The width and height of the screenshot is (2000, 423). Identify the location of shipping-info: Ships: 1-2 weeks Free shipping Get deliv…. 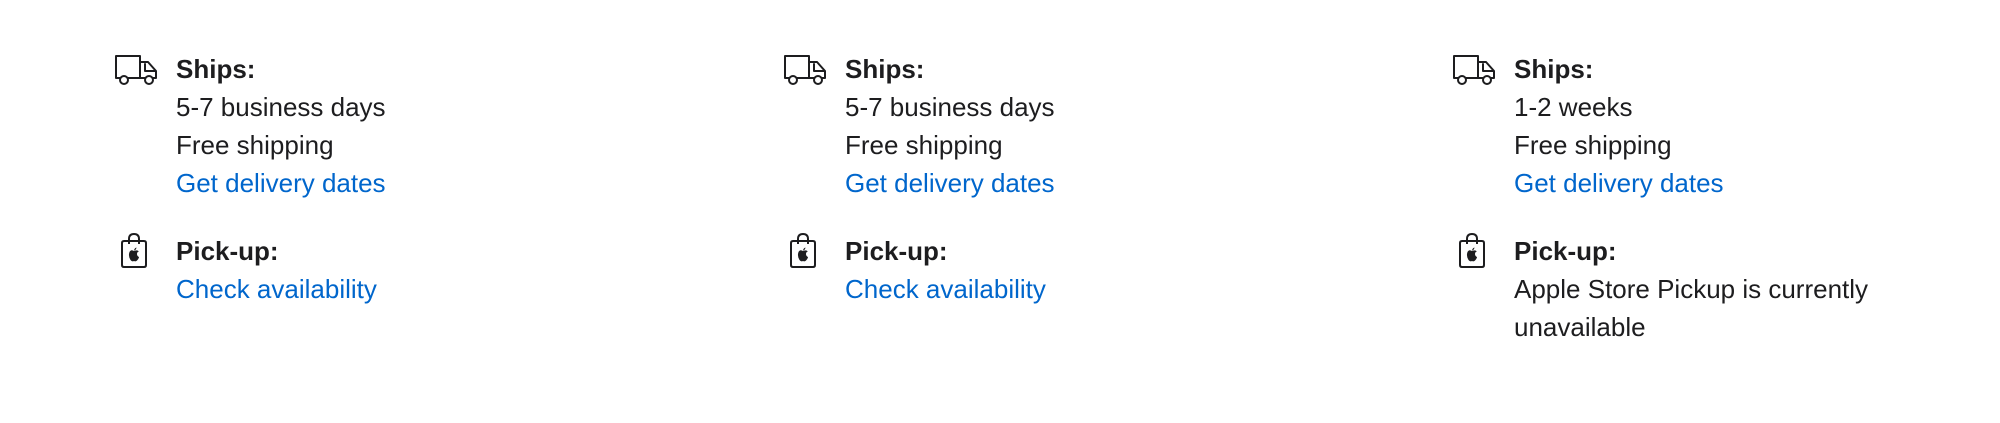
(1702, 126).